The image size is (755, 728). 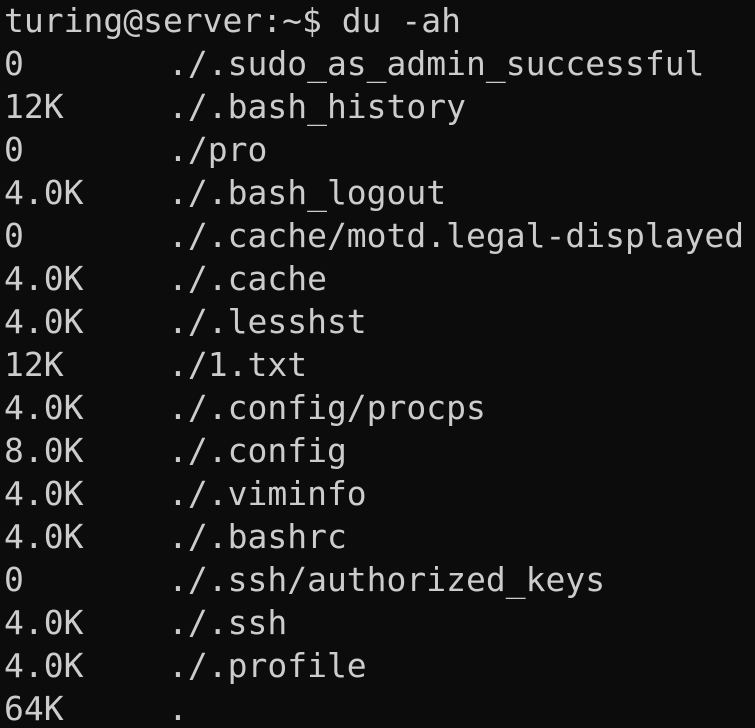 I want to click on output-row: 0 ./.sudo_as_admin_successful, so click(x=379, y=63).